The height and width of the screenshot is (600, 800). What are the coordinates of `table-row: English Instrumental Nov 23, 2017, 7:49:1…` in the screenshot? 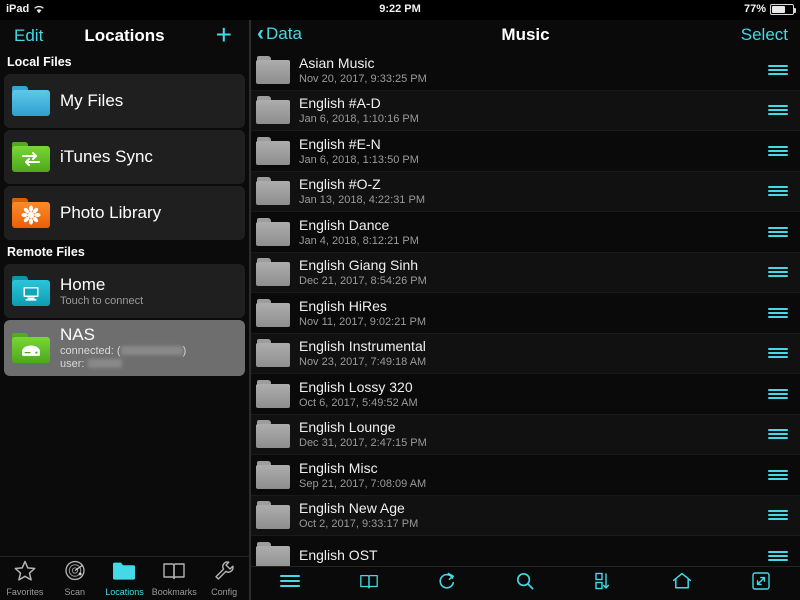 It's located at (525, 353).